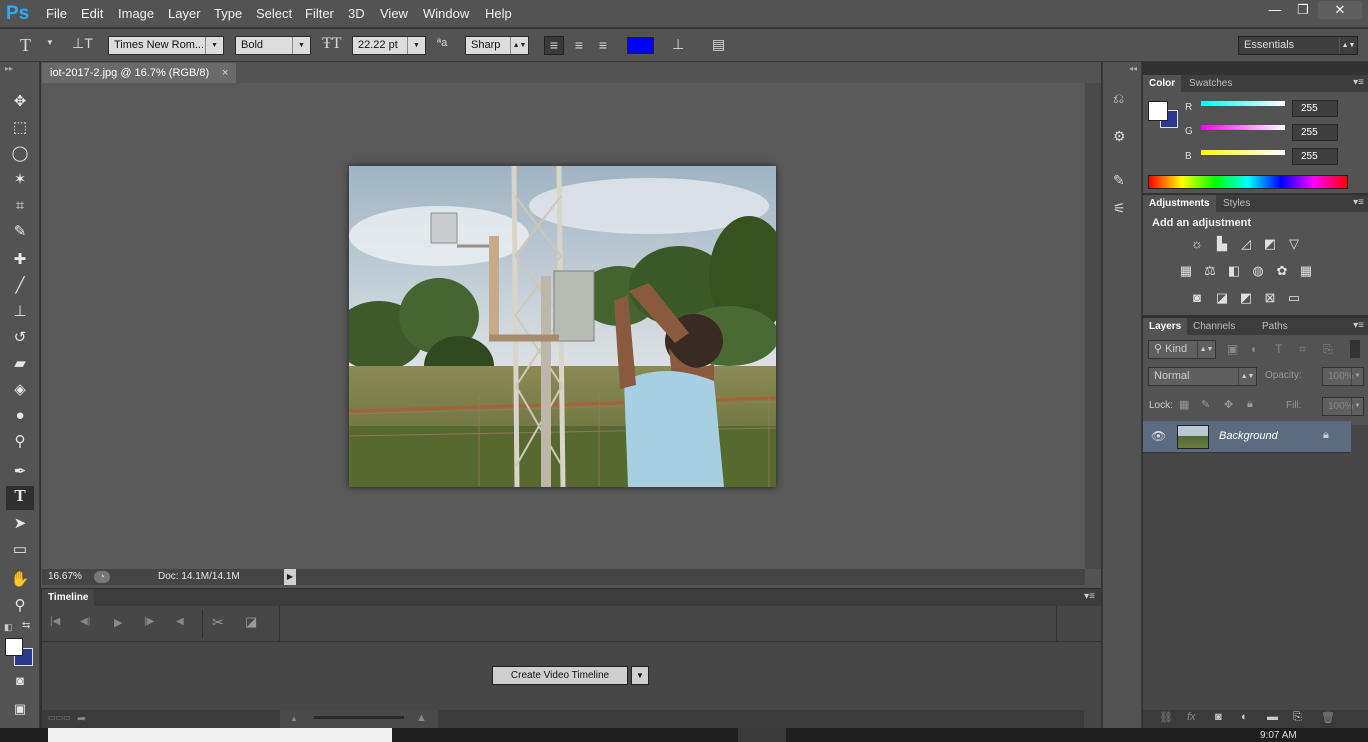 The width and height of the screenshot is (1368, 742). I want to click on vibrance-icon: ▽, so click(1294, 244).